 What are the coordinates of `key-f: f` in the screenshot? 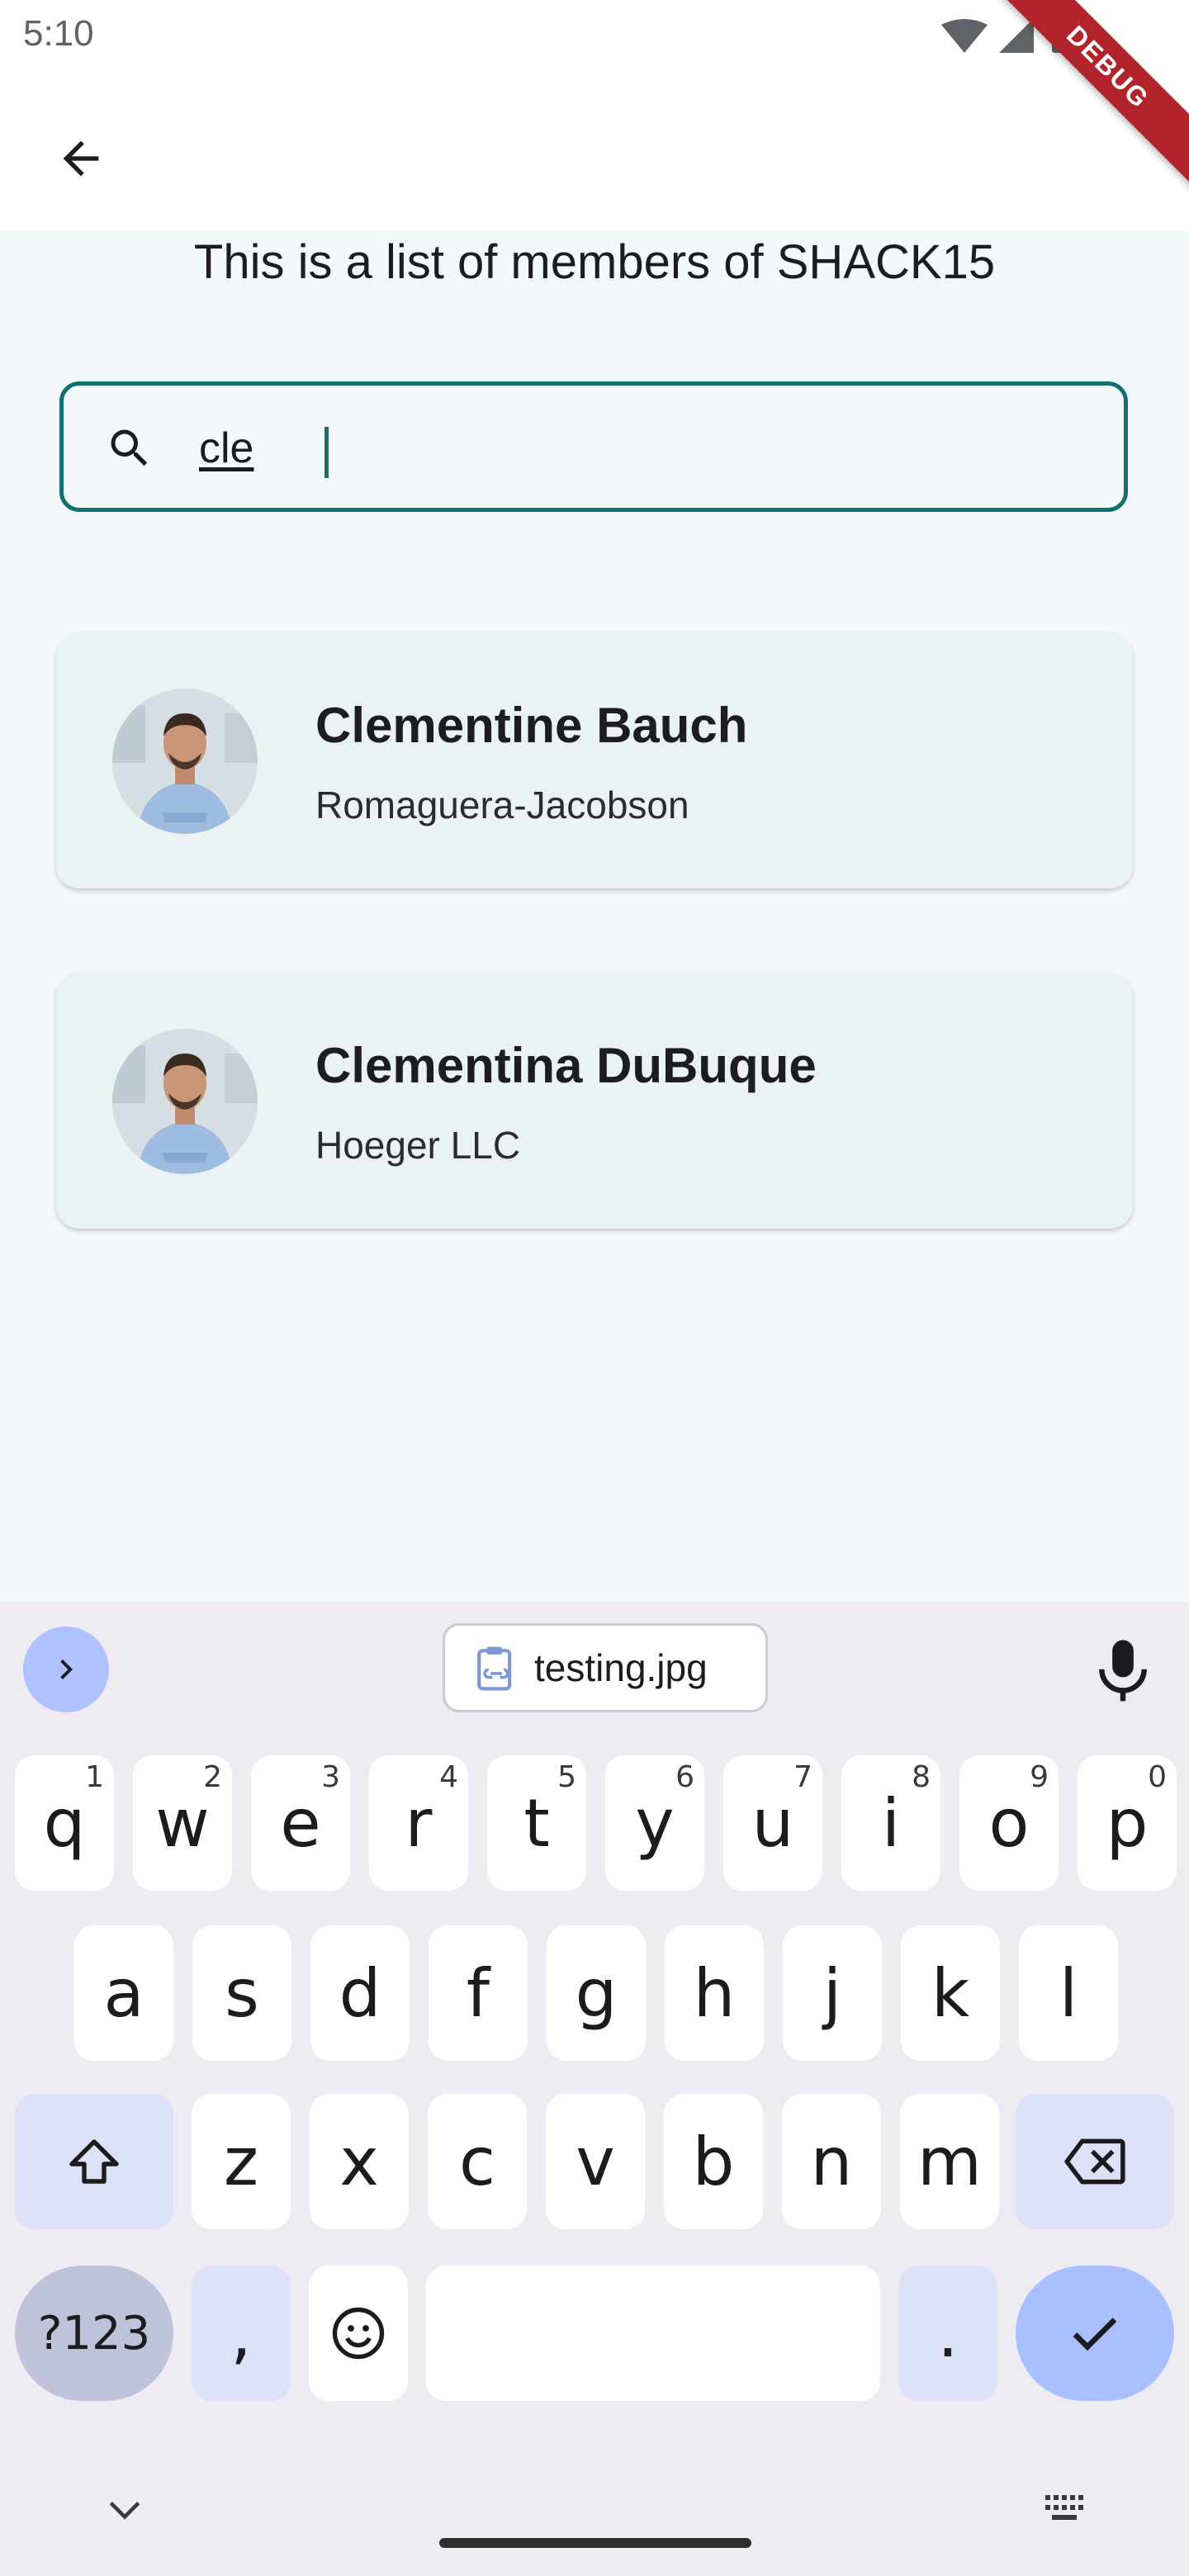 It's located at (478, 1993).